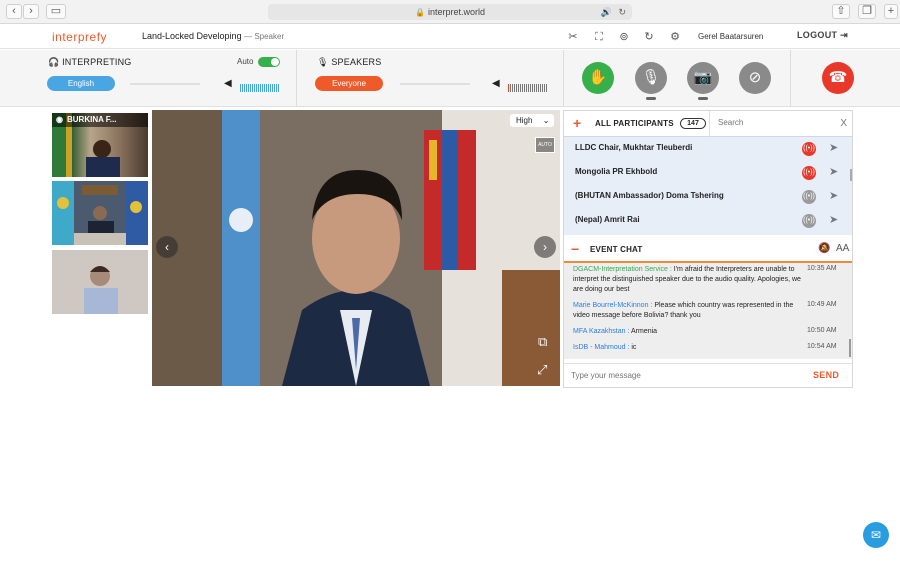 The width and height of the screenshot is (900, 562). I want to click on settings-gear-icon: ⚙, so click(675, 37).